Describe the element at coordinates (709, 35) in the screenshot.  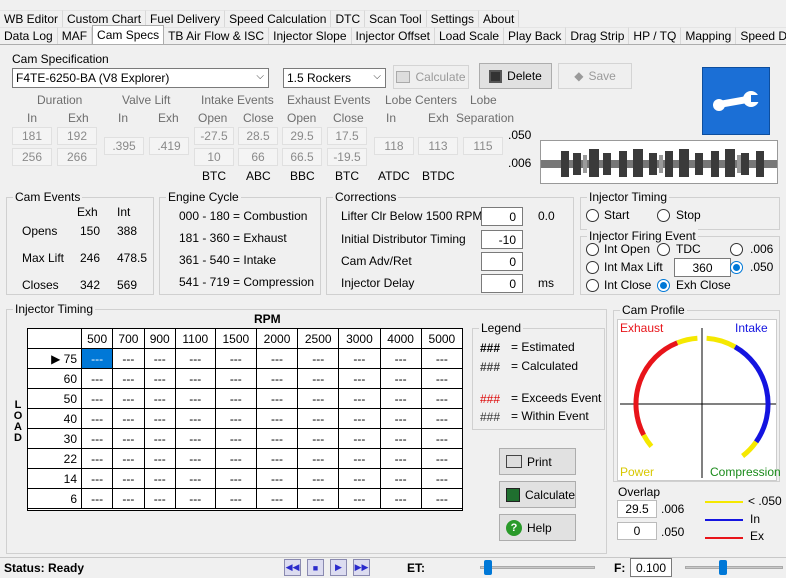
I see `tab-mapping: Mapping` at that location.